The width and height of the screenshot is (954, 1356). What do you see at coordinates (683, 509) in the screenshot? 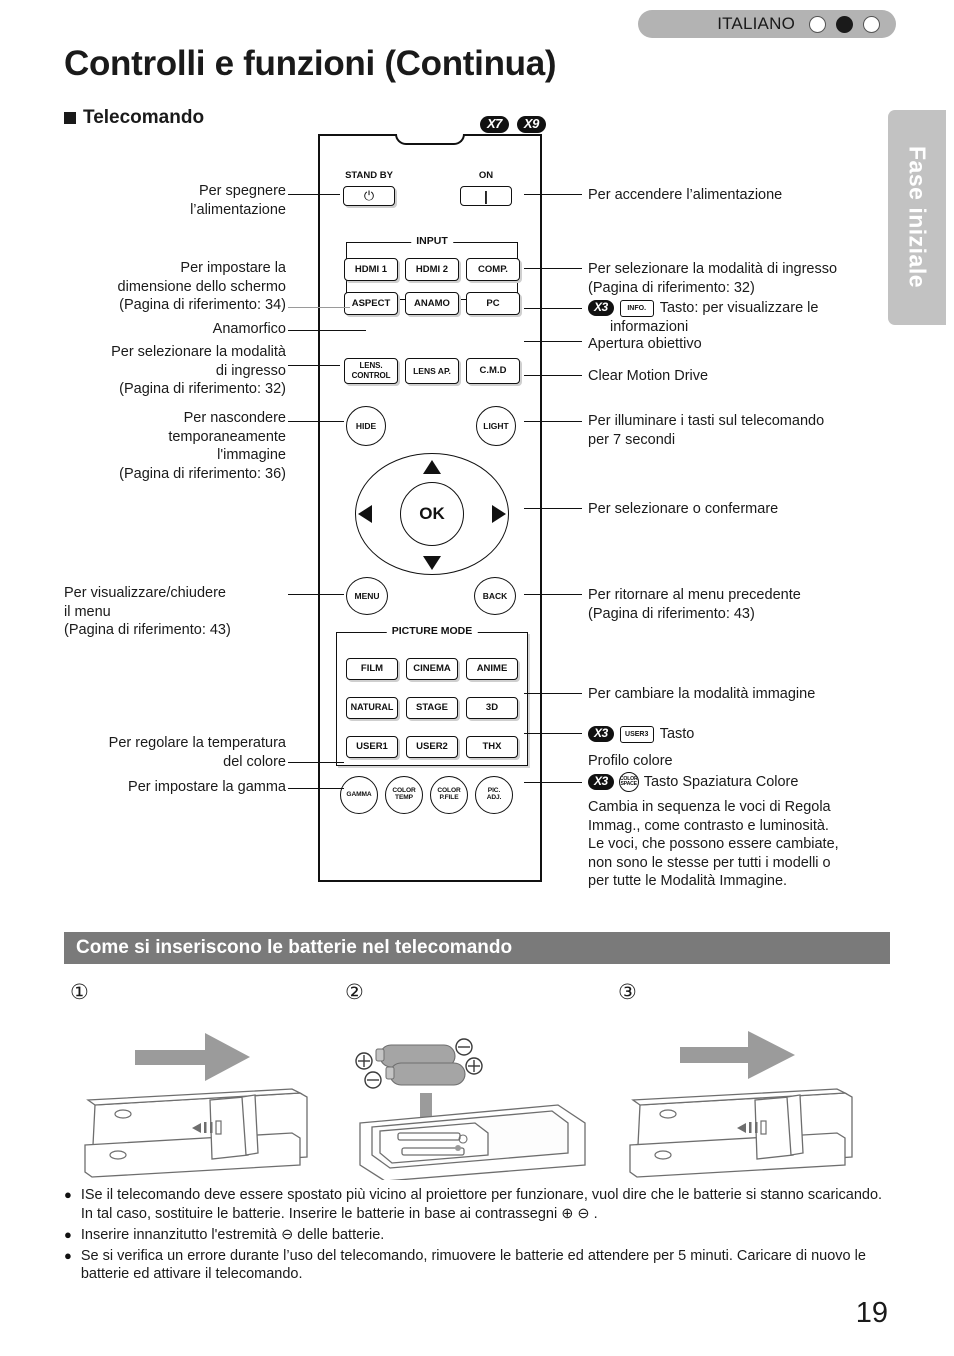
I see `callout-ok: Per selezionare o confermare` at bounding box center [683, 509].